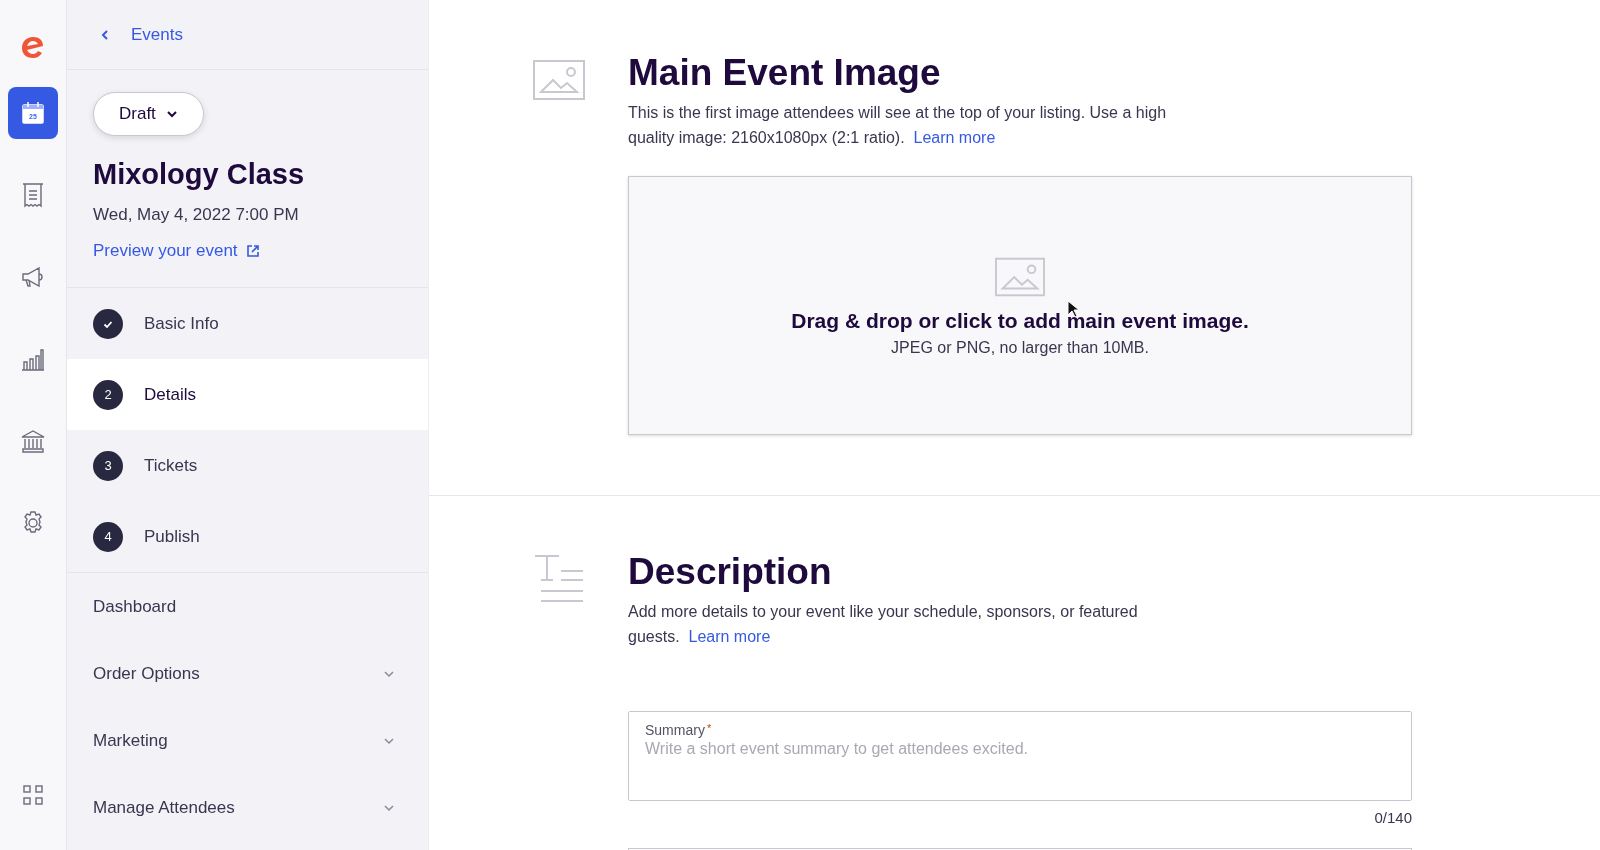  What do you see at coordinates (141, 34) in the screenshot?
I see `back-link: Events` at bounding box center [141, 34].